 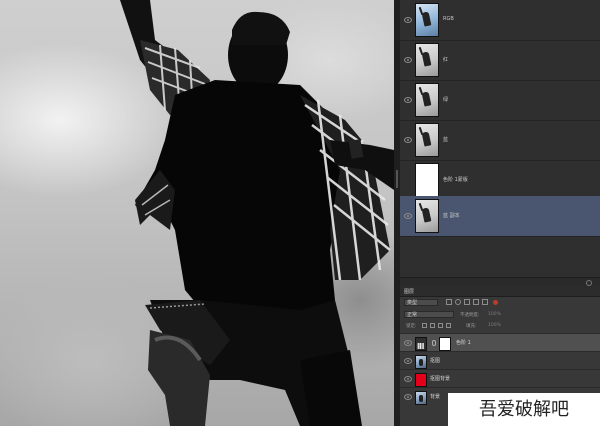 What do you see at coordinates (500, 378) in the screenshot?
I see `layer-cutout-background: 抠图背景` at bounding box center [500, 378].